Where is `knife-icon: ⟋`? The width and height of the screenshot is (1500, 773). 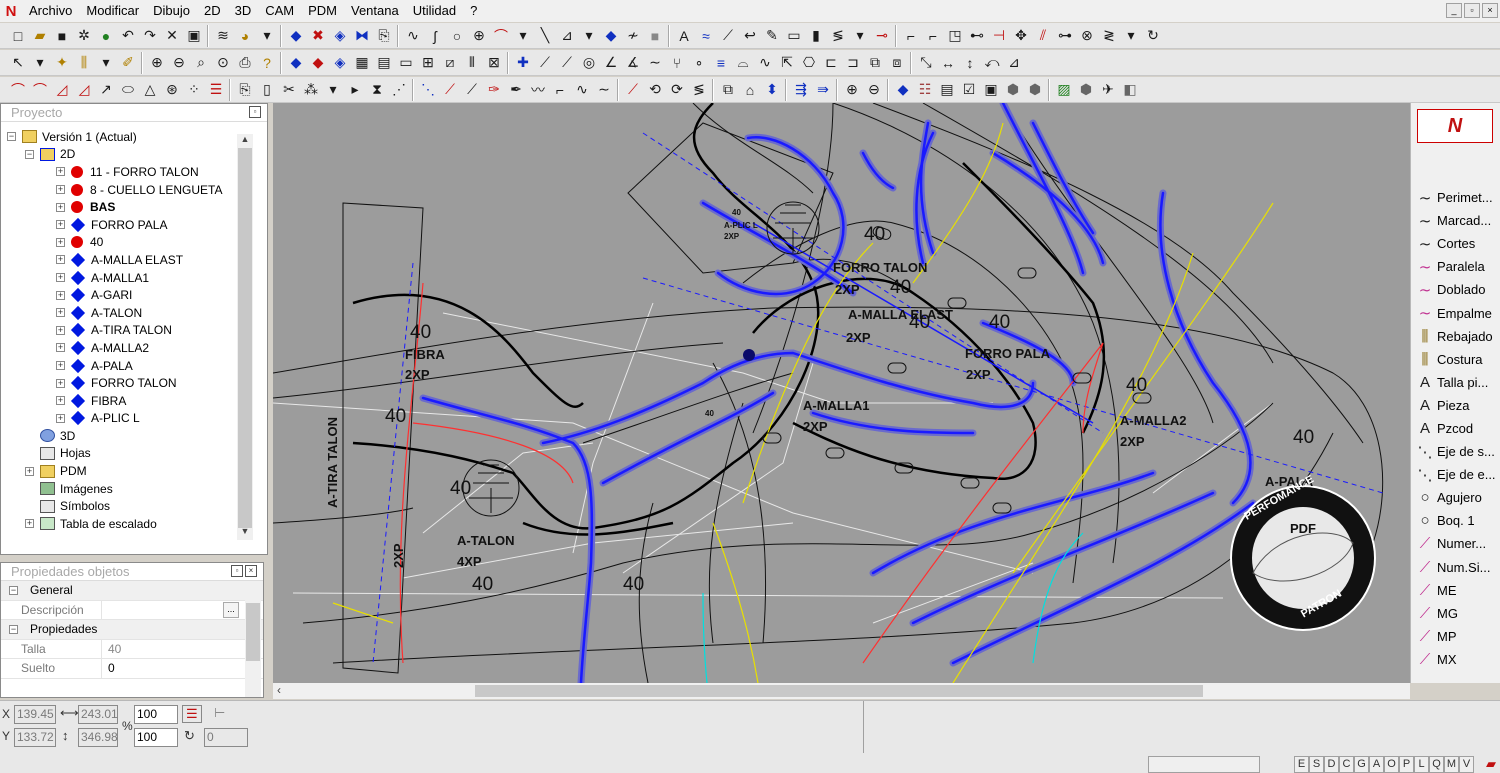 knife-icon: ⟋ is located at coordinates (728, 36).